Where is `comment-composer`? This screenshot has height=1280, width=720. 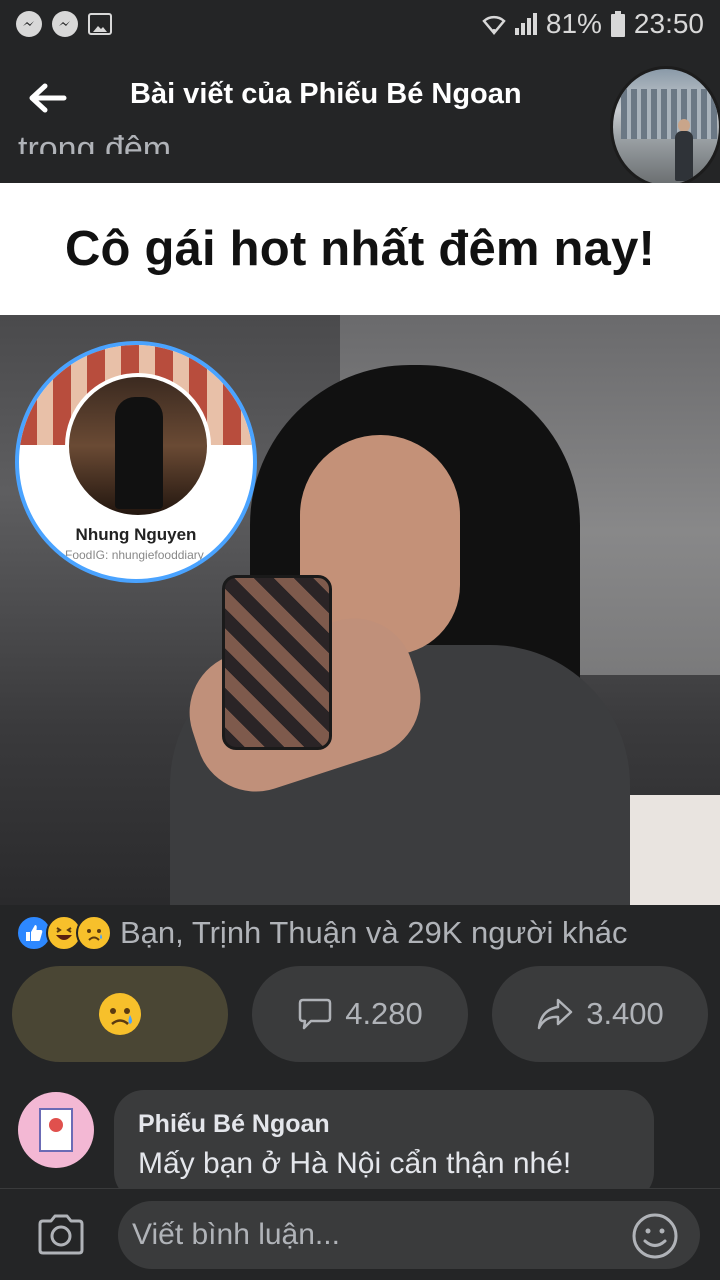 comment-composer is located at coordinates (360, 1234).